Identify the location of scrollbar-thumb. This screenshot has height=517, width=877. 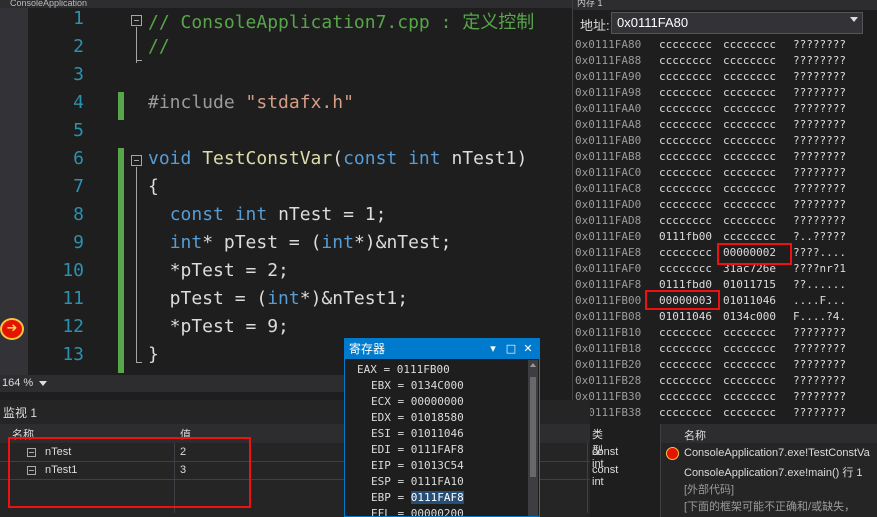
(533, 427).